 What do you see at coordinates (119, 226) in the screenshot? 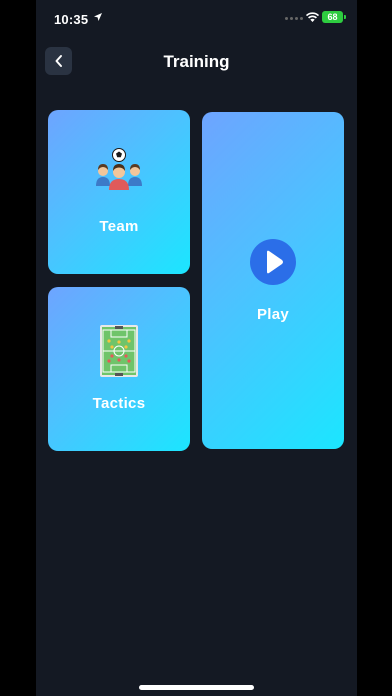
I see `team-label: Team` at bounding box center [119, 226].